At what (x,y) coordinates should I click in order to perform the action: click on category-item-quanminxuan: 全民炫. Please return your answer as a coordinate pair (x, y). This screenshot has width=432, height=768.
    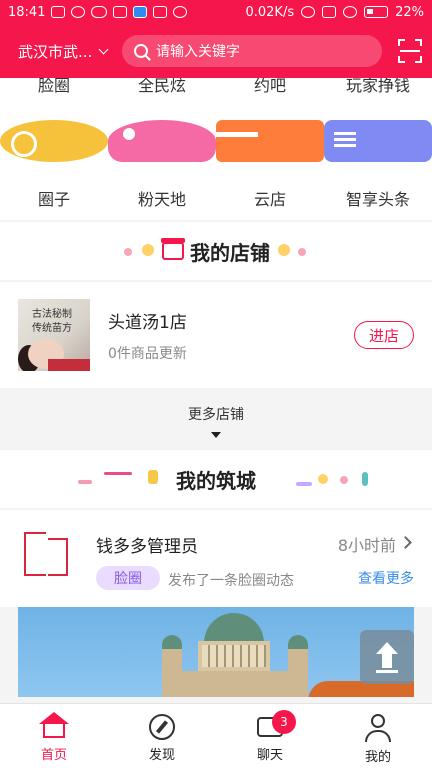
    Looking at the image, I should click on (162, 87).